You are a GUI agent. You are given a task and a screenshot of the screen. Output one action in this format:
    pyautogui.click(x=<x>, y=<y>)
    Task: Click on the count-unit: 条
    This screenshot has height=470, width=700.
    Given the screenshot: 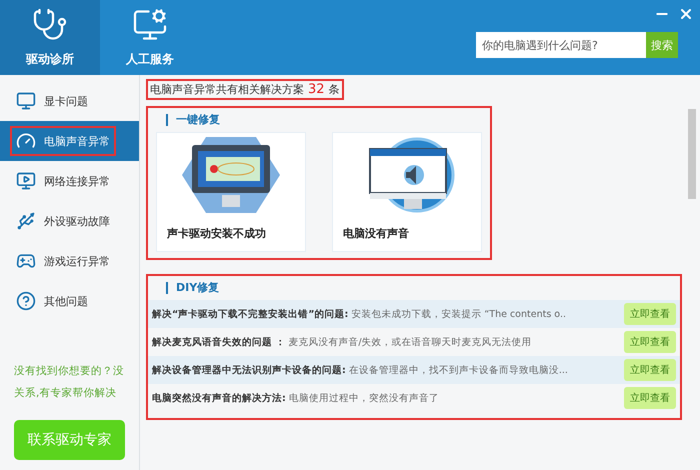 What is the action you would take?
    pyautogui.click(x=334, y=89)
    